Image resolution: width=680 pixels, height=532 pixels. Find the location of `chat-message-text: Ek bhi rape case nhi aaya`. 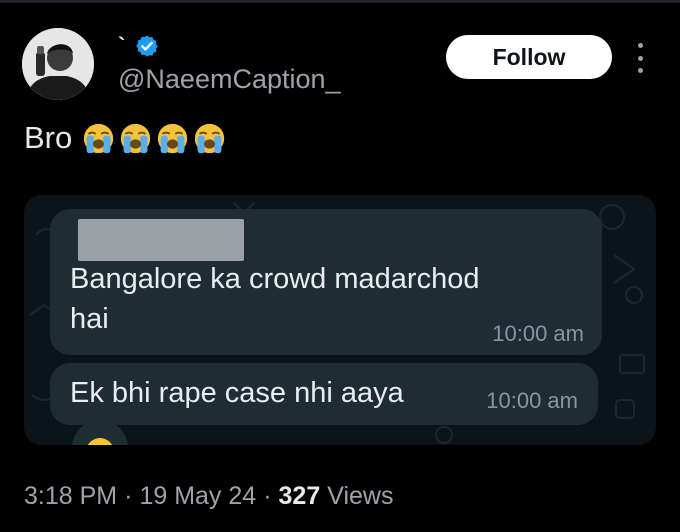

chat-message-text: Ek bhi rape case nhi aaya is located at coordinates (237, 393).